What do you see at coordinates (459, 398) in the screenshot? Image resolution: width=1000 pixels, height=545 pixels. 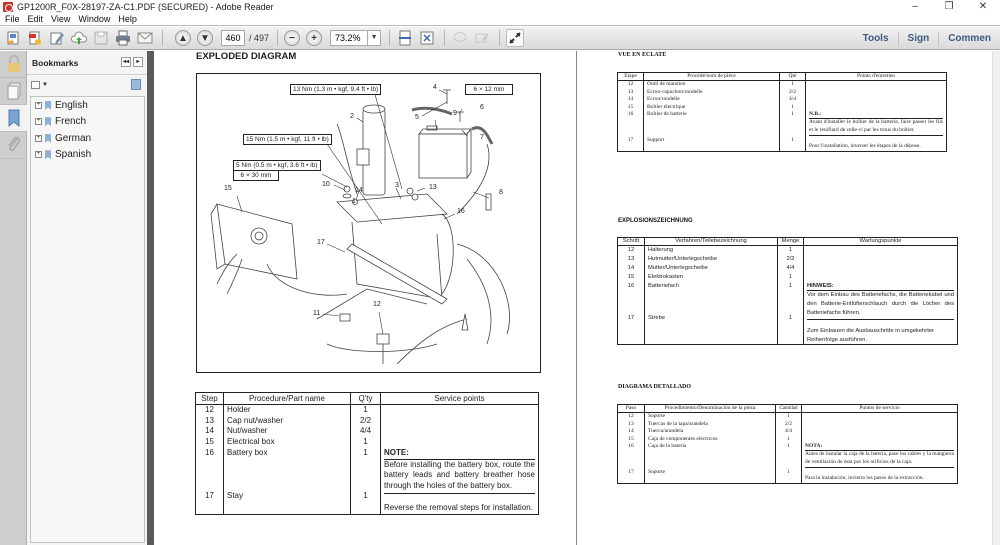 I see `column-header: Service points` at bounding box center [459, 398].